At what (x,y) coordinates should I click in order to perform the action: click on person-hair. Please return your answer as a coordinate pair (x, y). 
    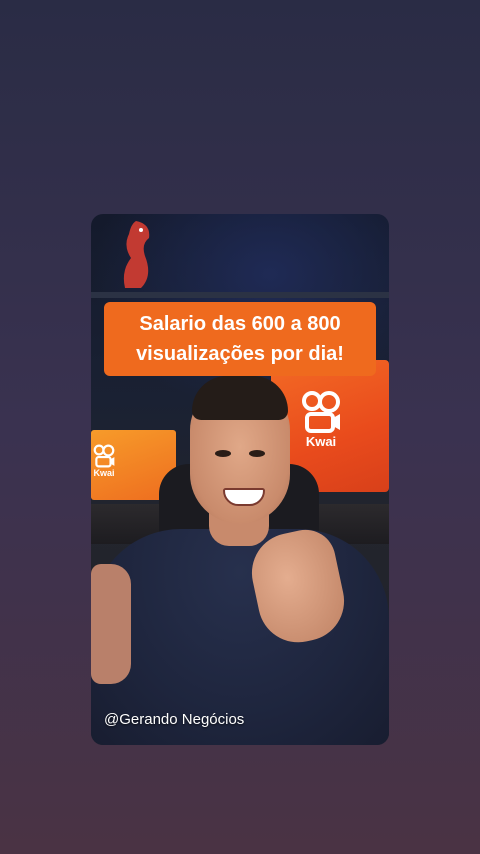
    Looking at the image, I should click on (240, 398).